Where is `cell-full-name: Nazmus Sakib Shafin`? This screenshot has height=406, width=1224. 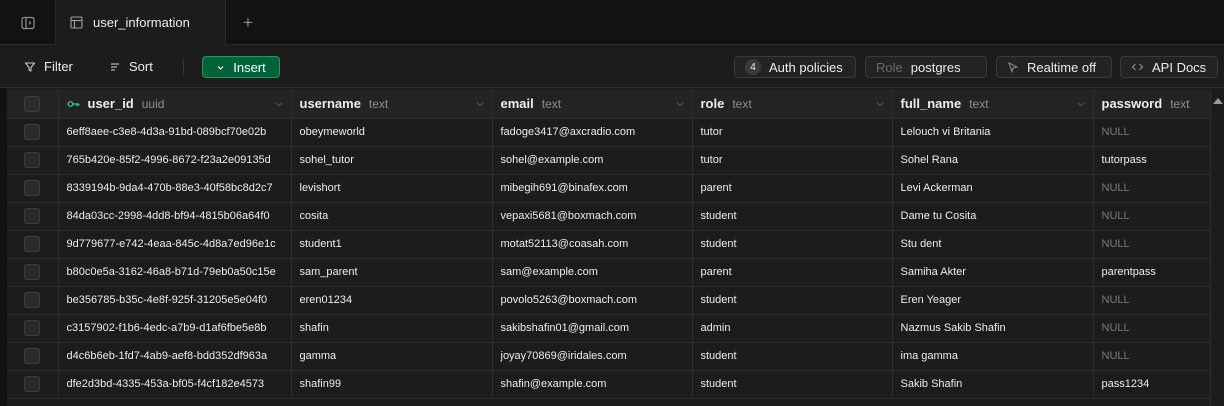 cell-full-name: Nazmus Sakib Shafin is located at coordinates (993, 328).